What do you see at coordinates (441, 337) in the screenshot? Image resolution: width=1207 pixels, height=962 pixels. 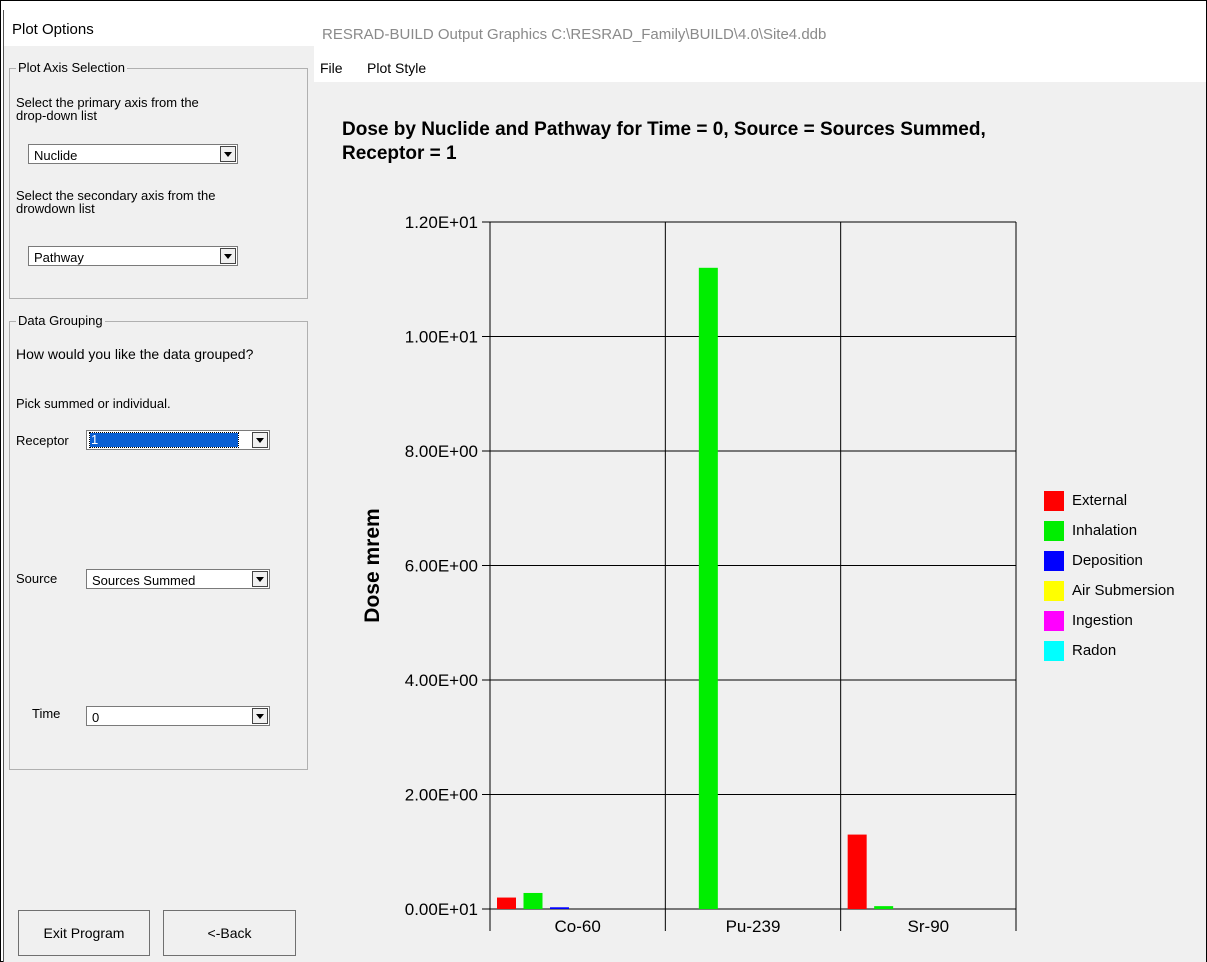 I see `y-tick-label: 1.00E+01` at bounding box center [441, 337].